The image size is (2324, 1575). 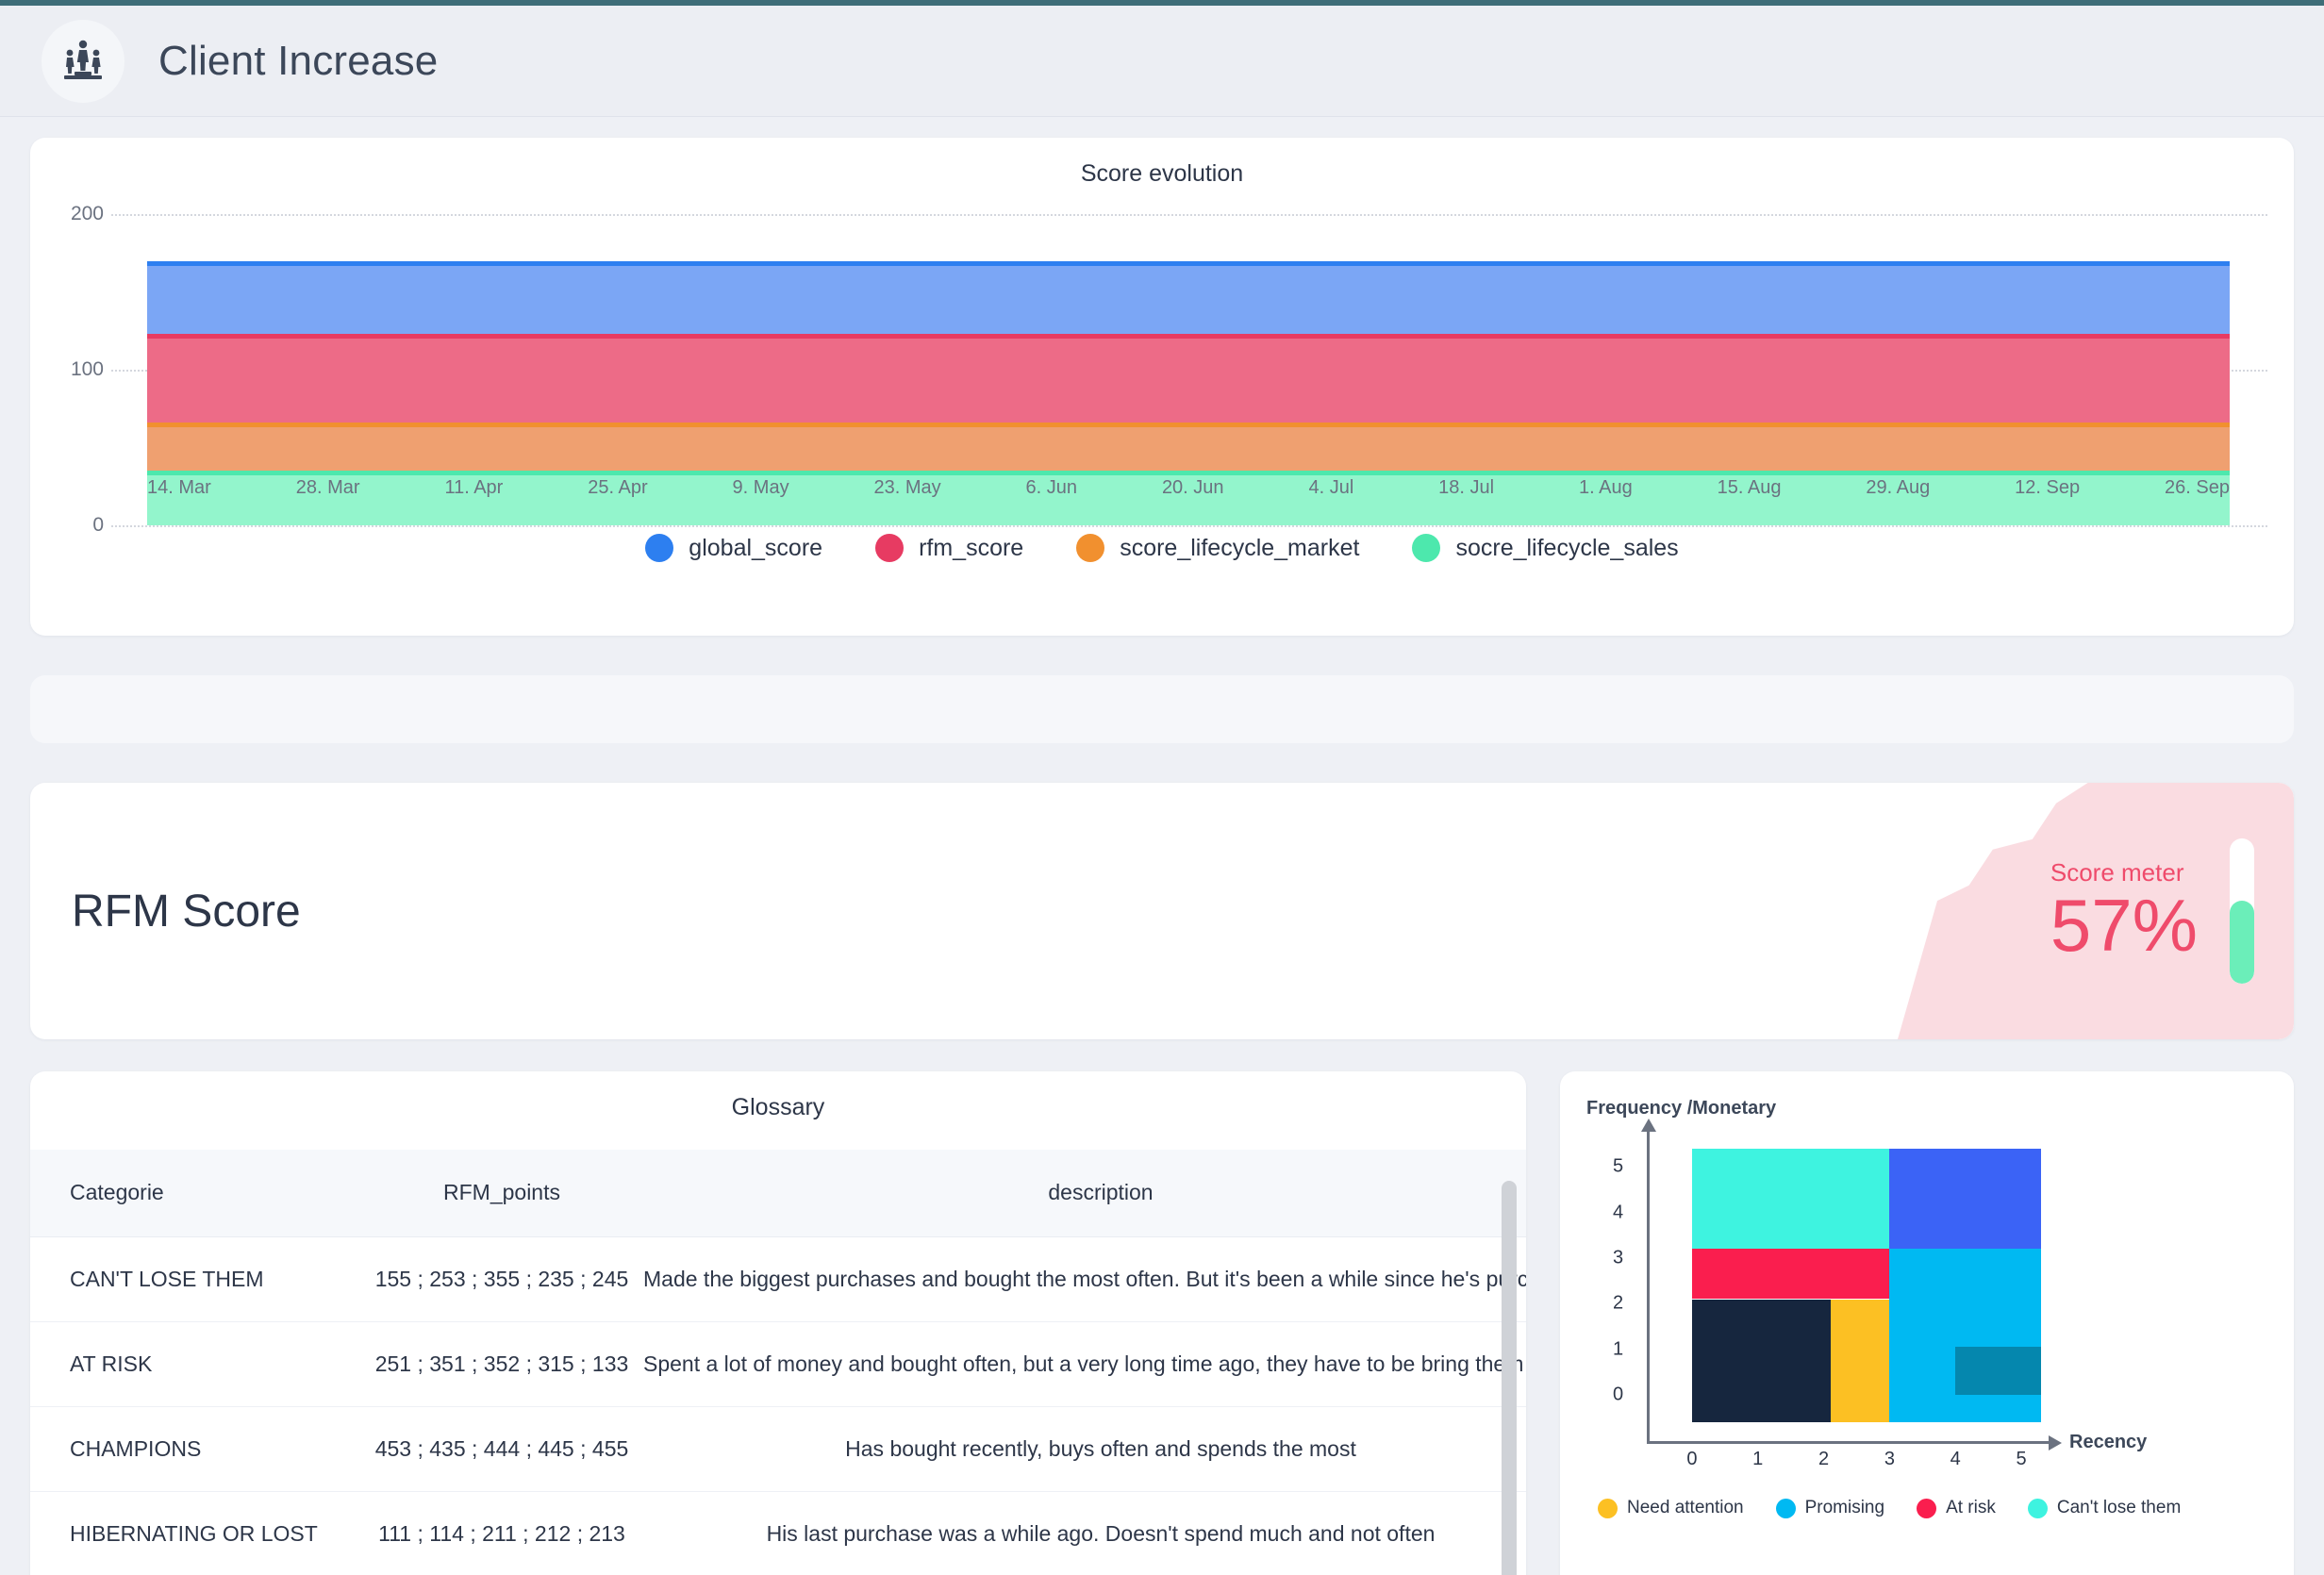 What do you see at coordinates (1619, 1257) in the screenshot?
I see `matrix-y-tick-3: 3` at bounding box center [1619, 1257].